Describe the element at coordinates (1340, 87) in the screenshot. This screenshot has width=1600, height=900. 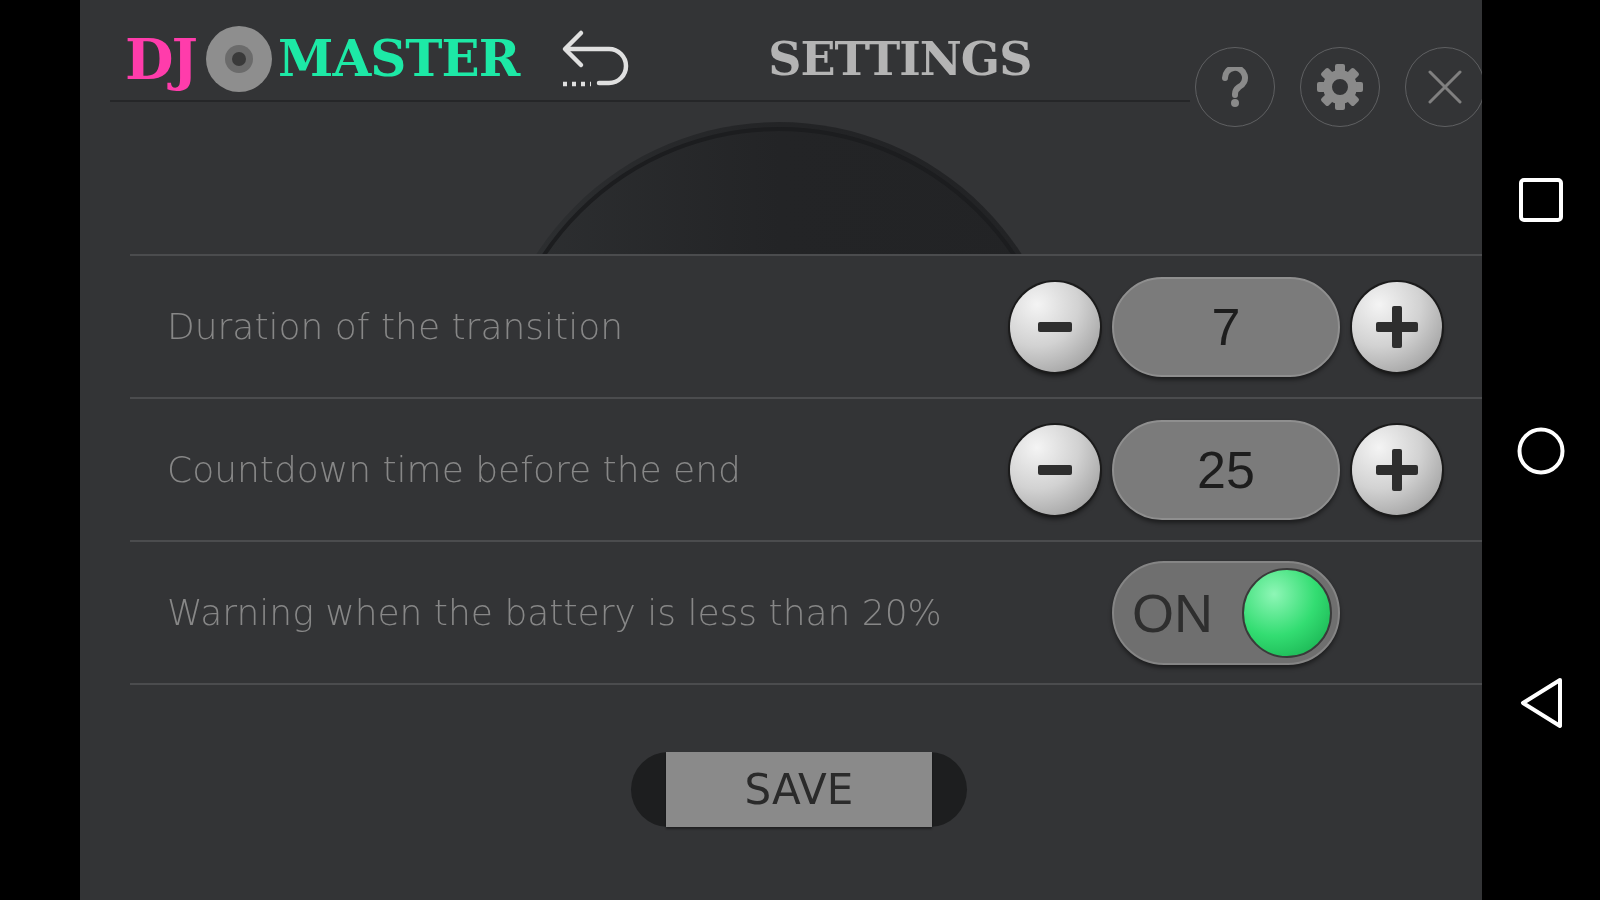
I see `settings-icon` at that location.